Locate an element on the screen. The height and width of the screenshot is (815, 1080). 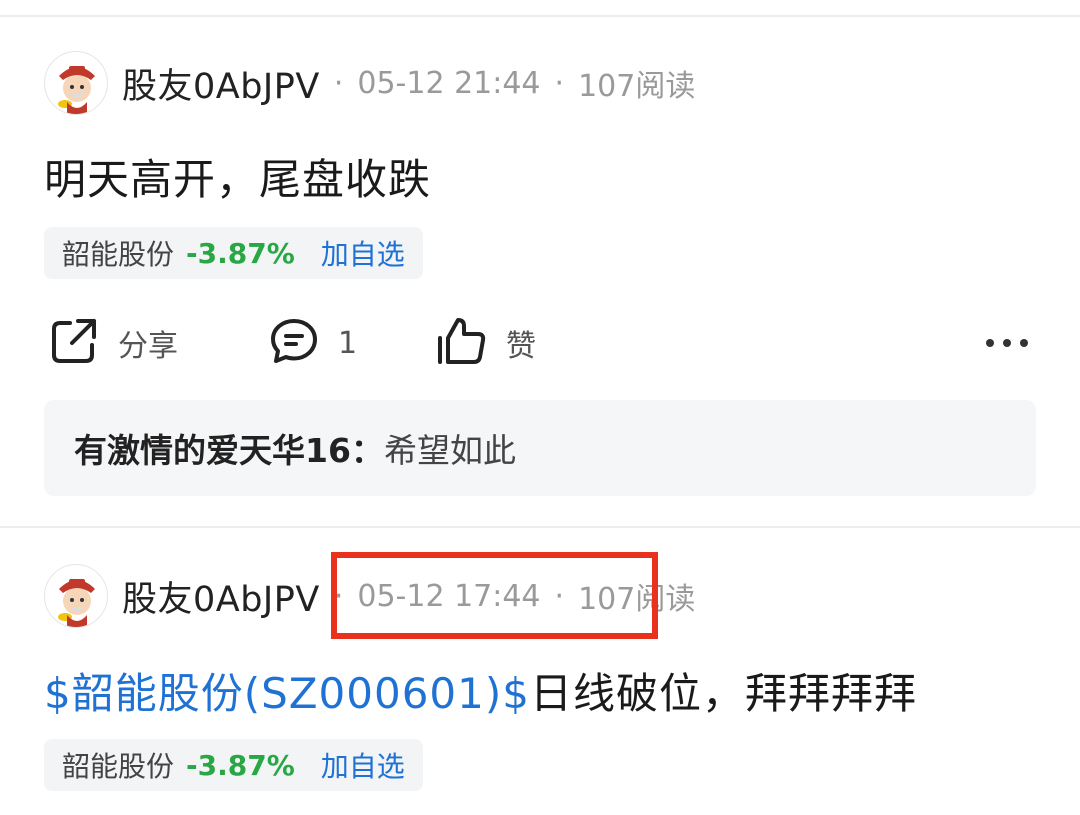
share-icon is located at coordinates (74, 343).